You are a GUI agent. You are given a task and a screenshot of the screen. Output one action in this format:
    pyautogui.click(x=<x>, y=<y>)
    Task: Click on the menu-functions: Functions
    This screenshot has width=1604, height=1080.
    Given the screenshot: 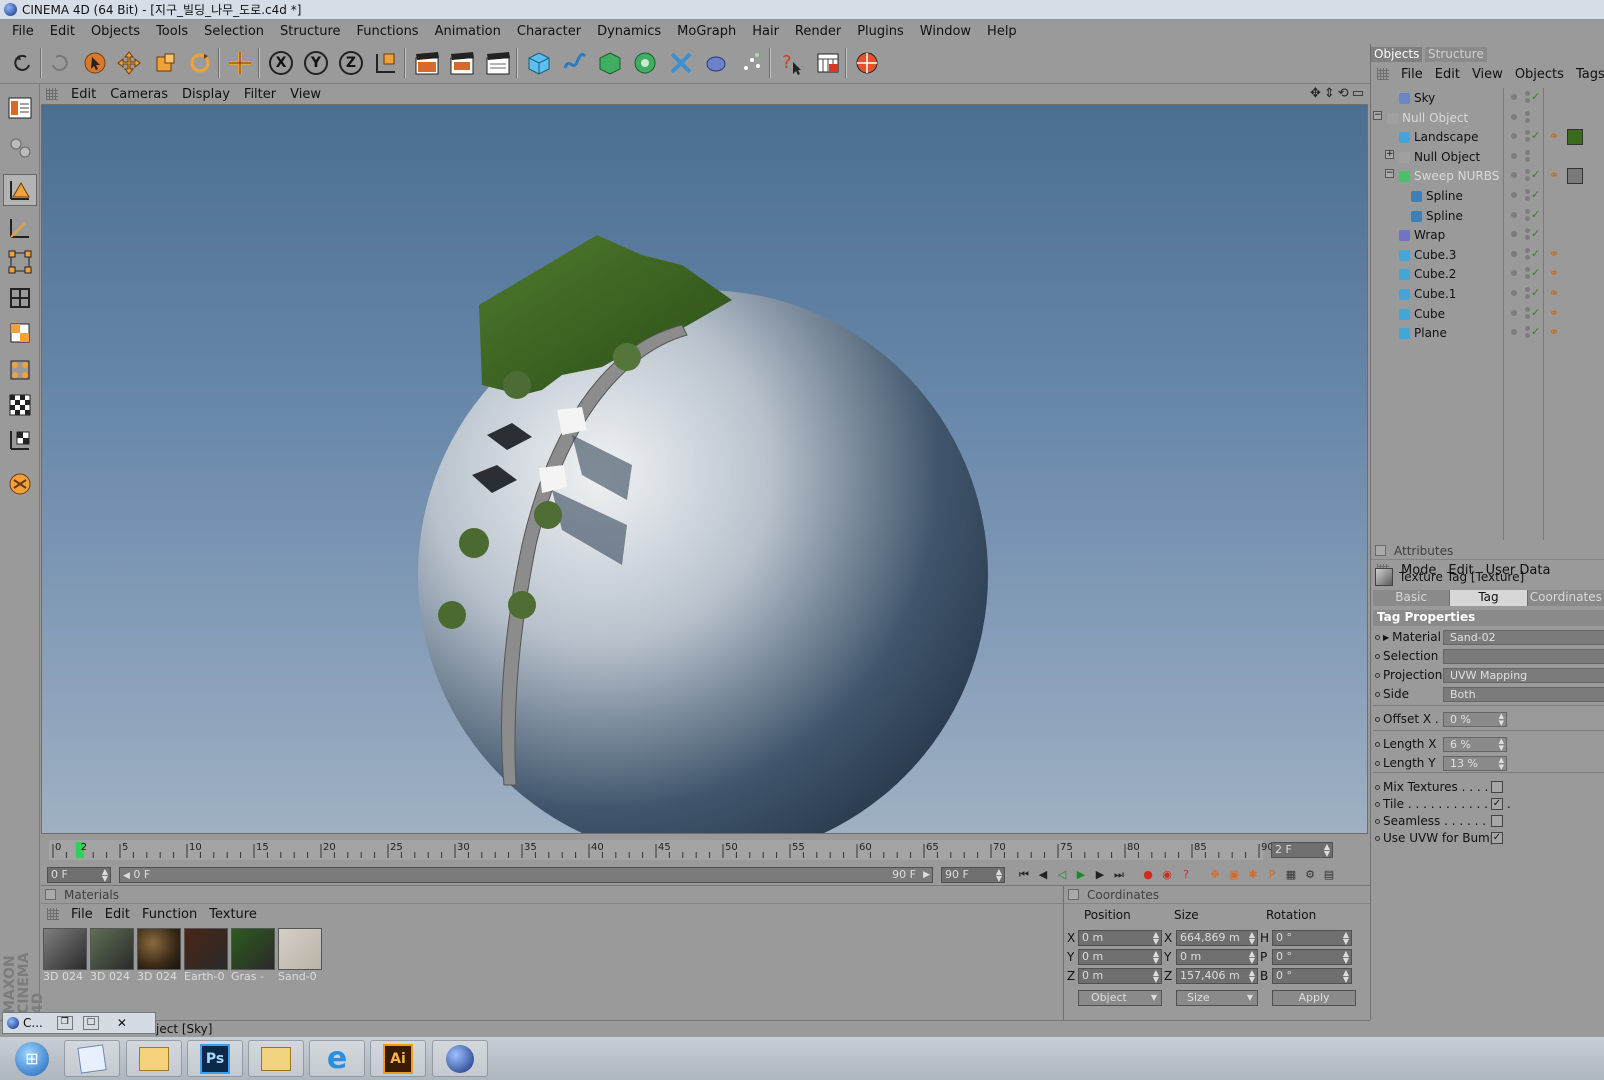 What is the action you would take?
    pyautogui.click(x=388, y=31)
    